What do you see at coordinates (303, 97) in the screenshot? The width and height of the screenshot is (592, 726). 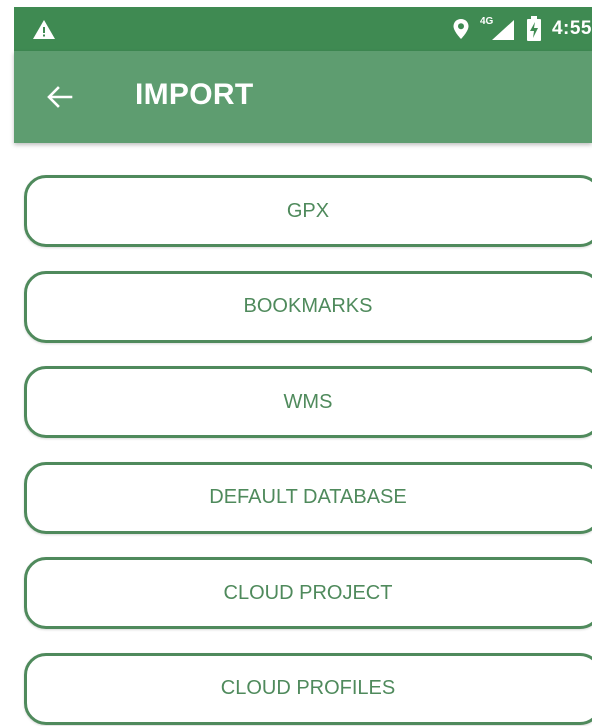 I see `app-bar: IMPORT` at bounding box center [303, 97].